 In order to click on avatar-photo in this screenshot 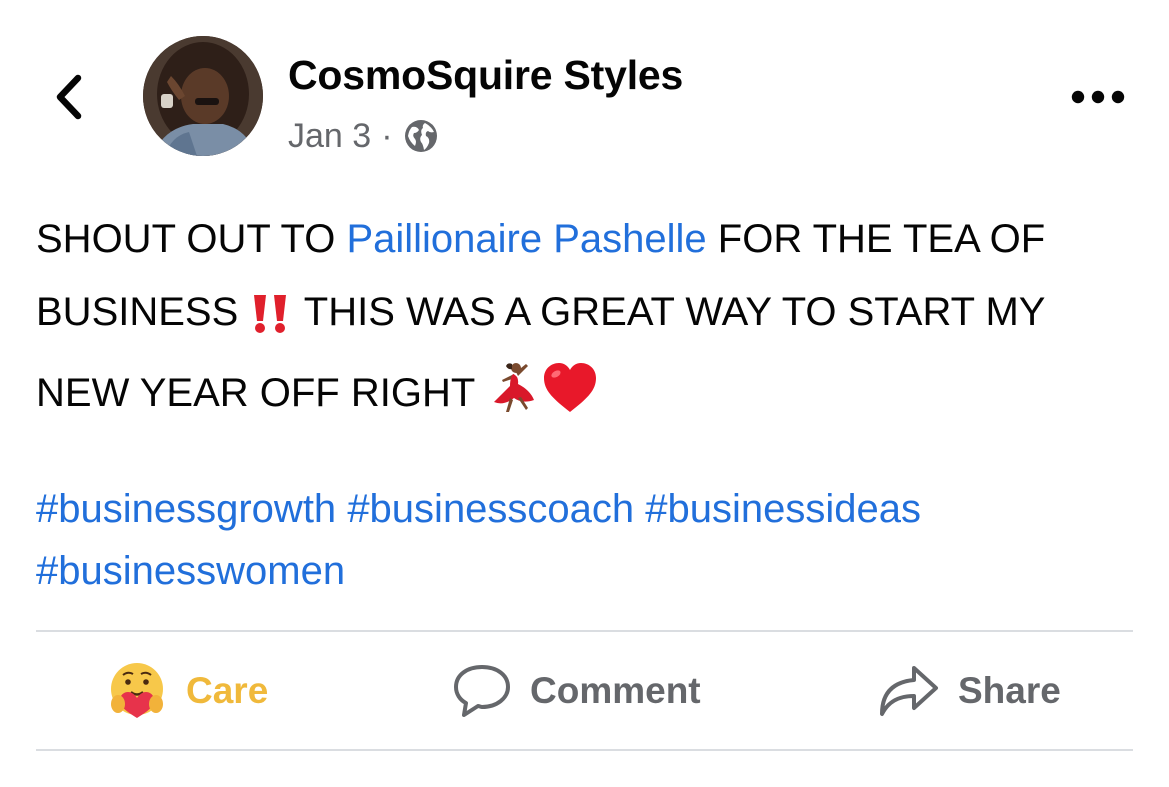, I will do `click(203, 96)`.